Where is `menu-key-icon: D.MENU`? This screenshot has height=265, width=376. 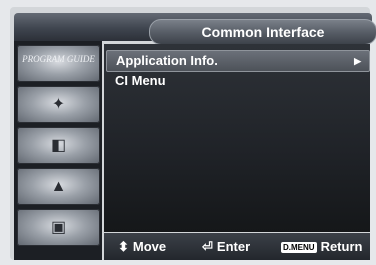 menu-key-icon: D.MENU is located at coordinates (299, 247).